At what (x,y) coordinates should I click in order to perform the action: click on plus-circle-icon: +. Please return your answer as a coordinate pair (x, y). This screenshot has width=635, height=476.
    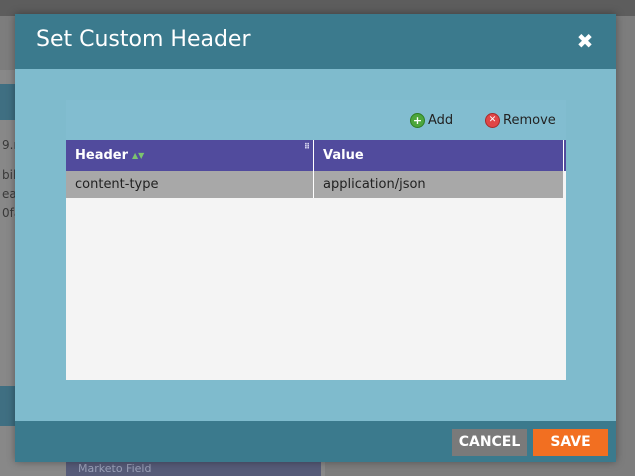
    Looking at the image, I should click on (417, 120).